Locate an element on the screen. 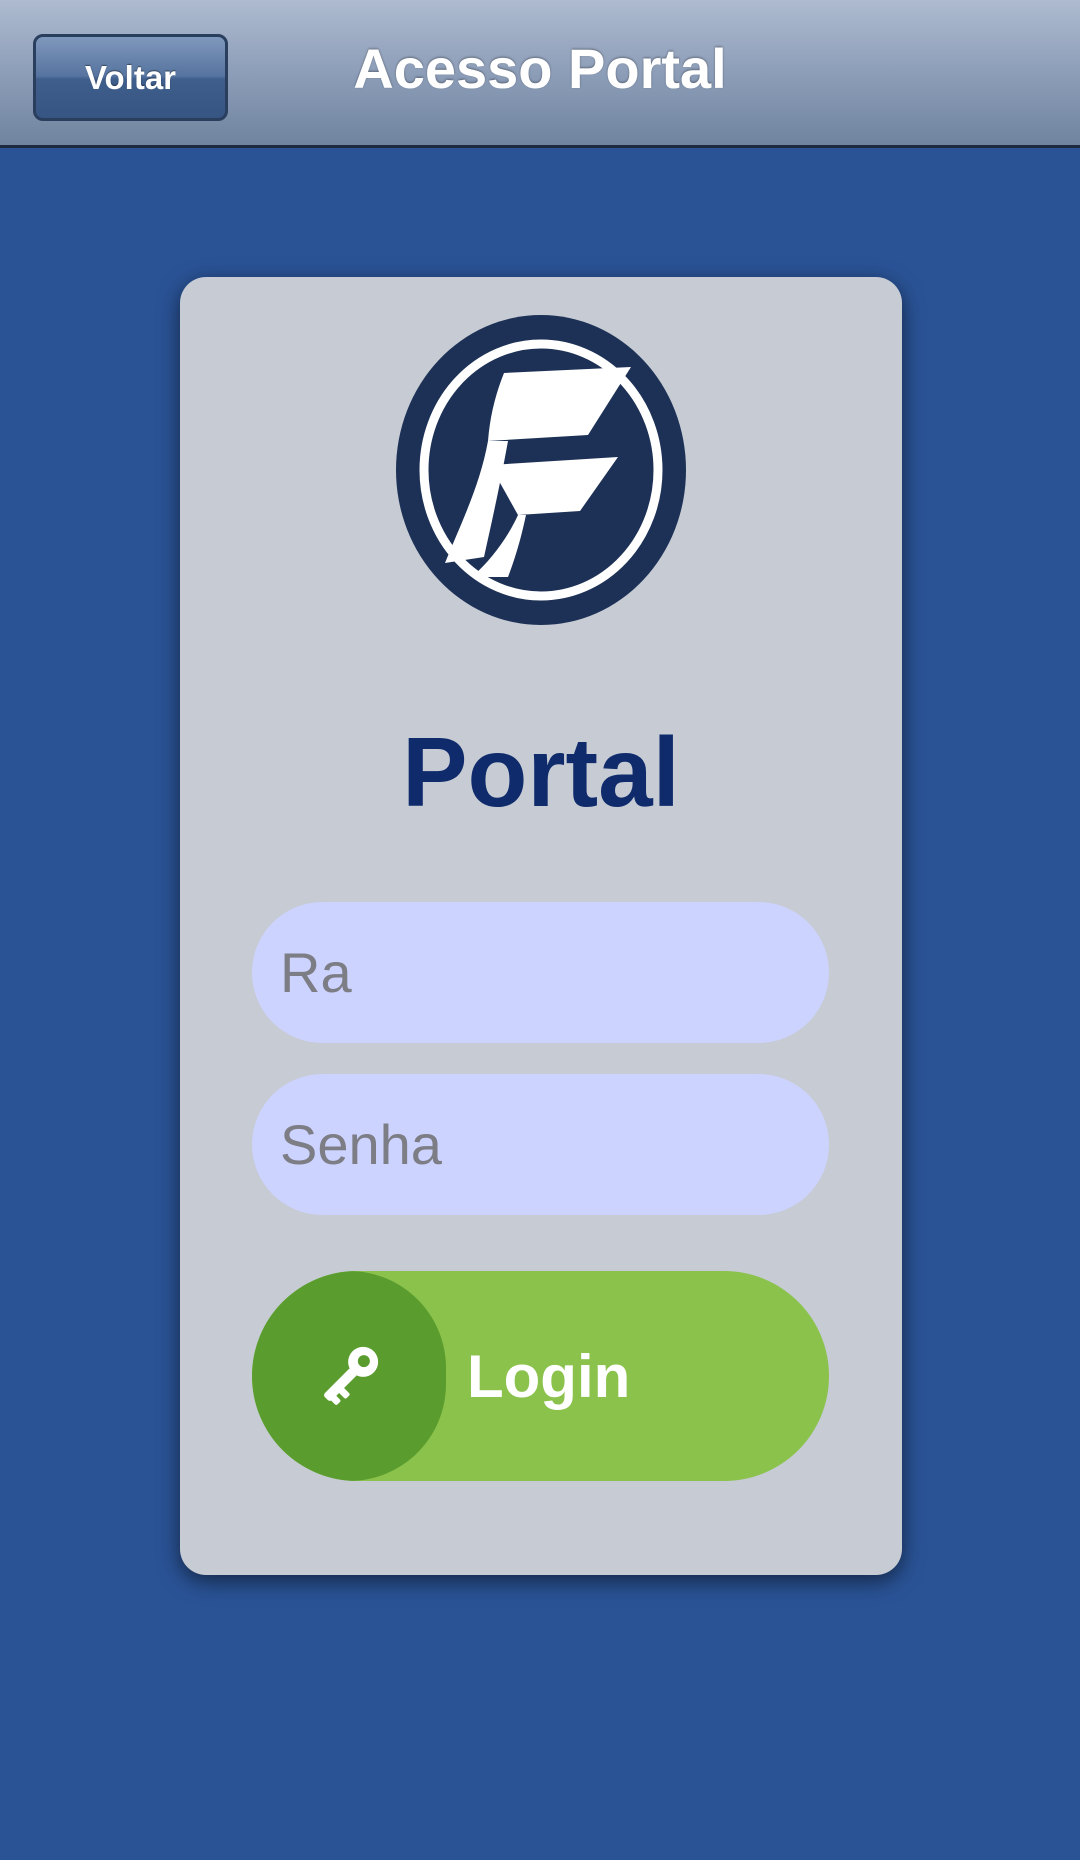 This screenshot has height=1860, width=1080. key-icon is located at coordinates (351, 1375).